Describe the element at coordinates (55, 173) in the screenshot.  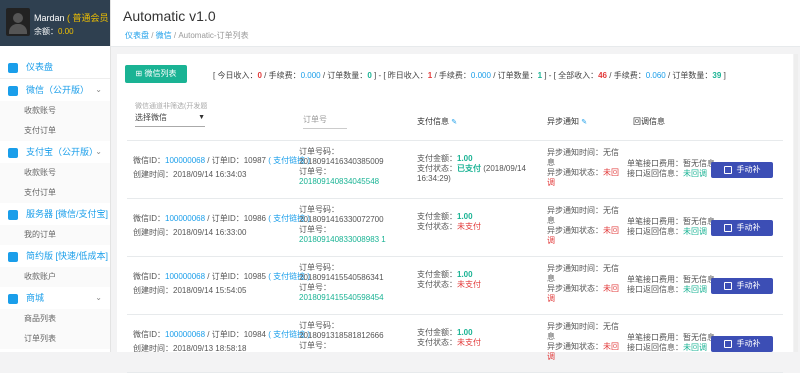
I see `sidebar-subitem-alipay-accounts: 收款账号` at that location.